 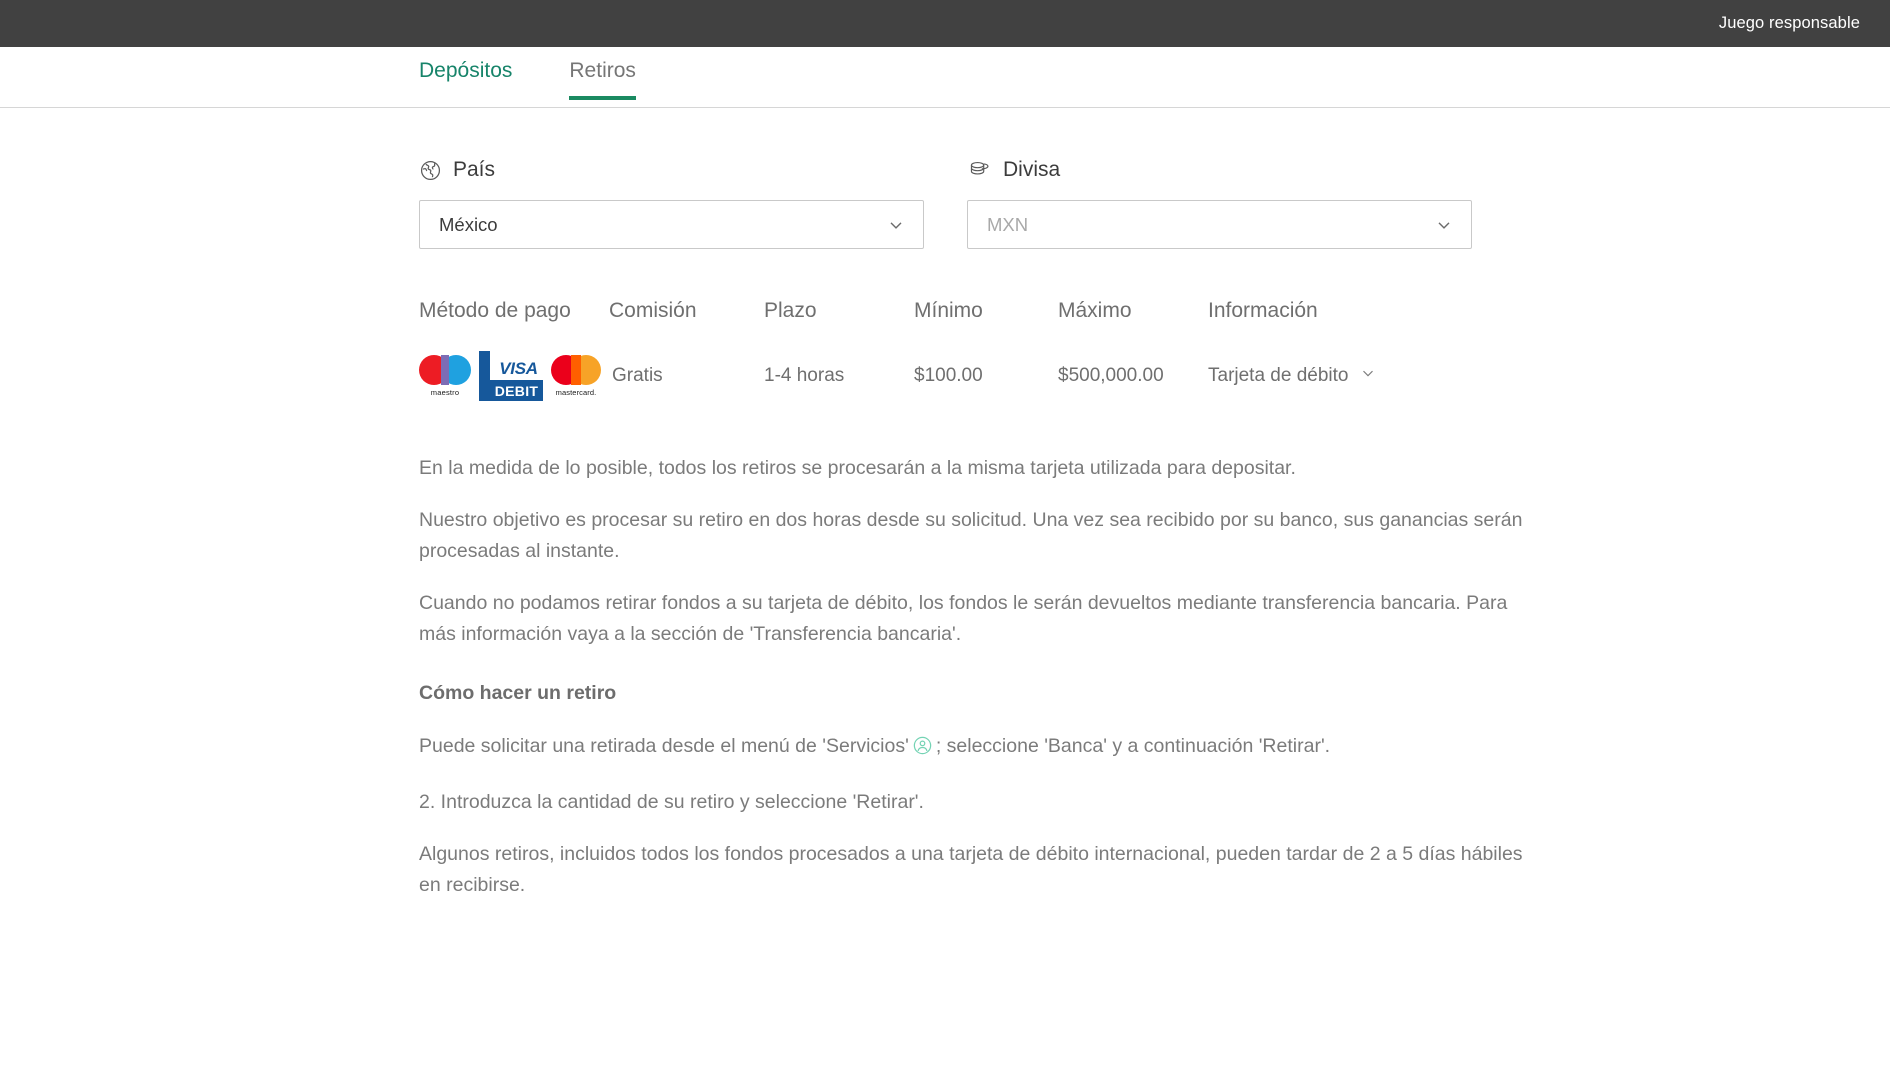 I want to click on selector-row: País México Divisa MXN, so click(x=1154, y=203).